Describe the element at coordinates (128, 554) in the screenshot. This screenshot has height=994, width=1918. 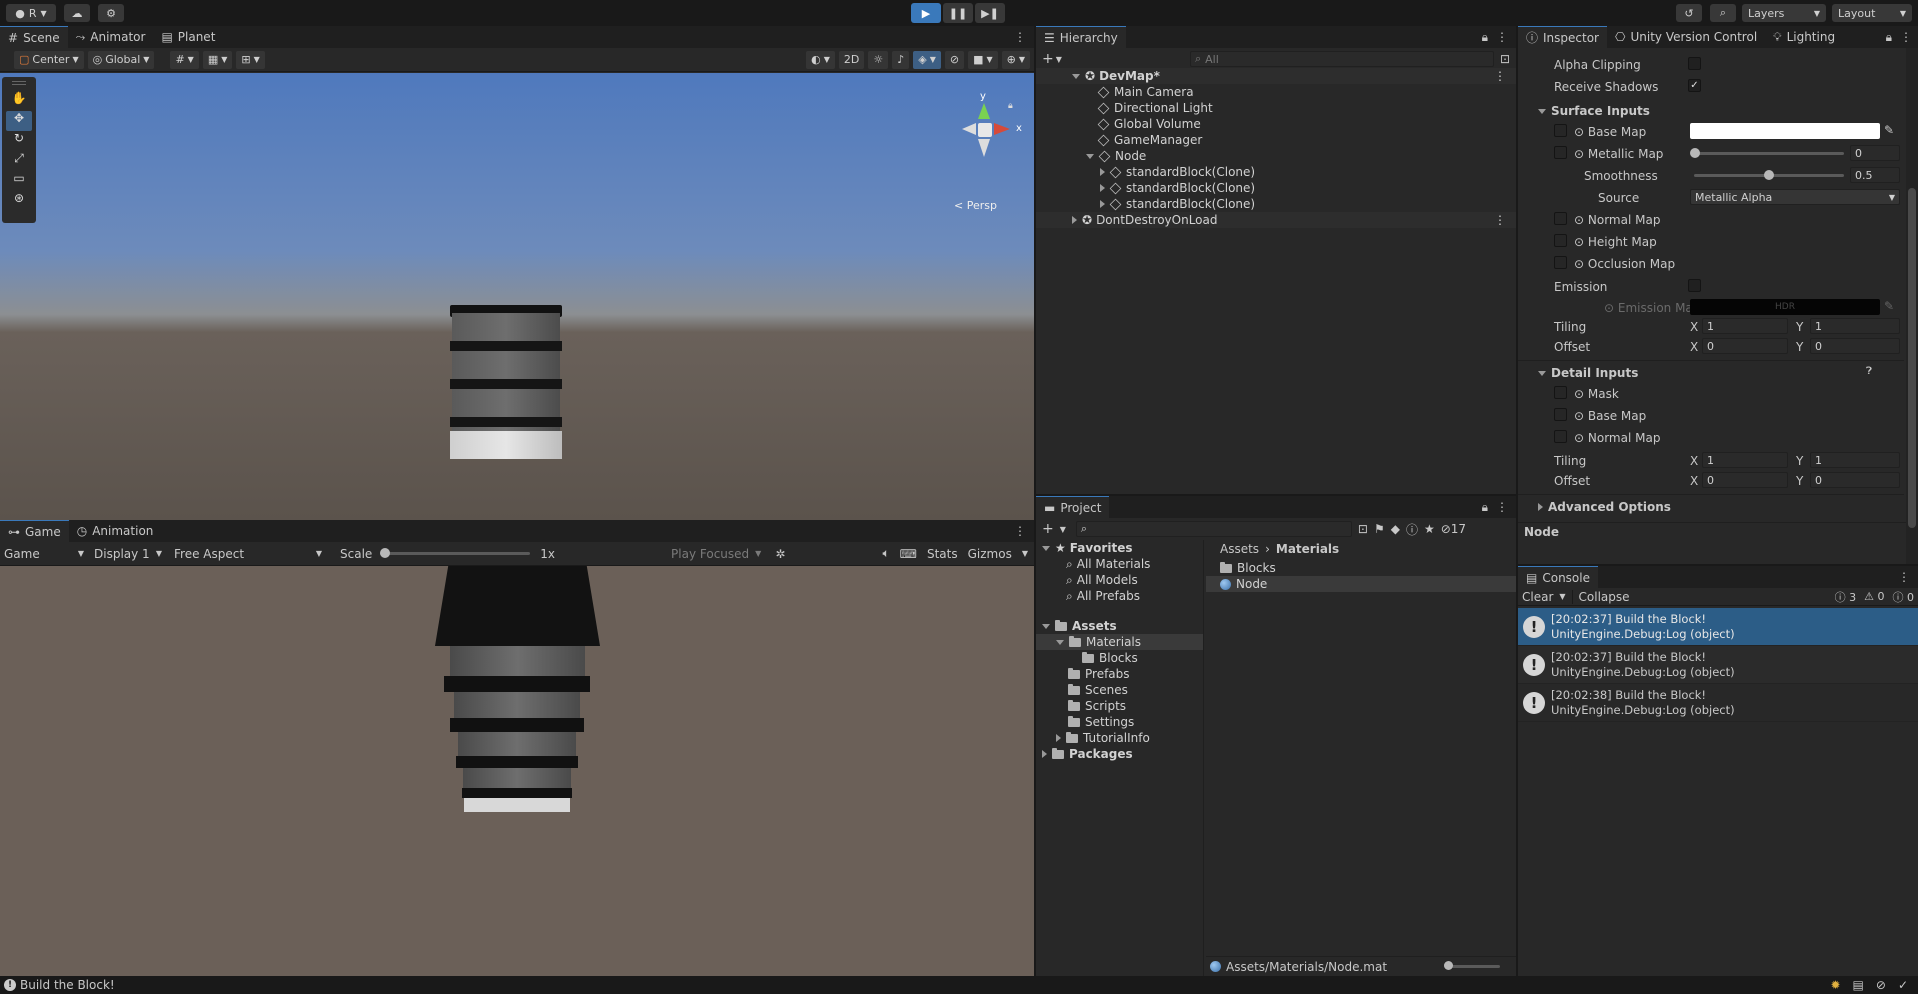
I see `display-dropdown: Display 1 ▼` at that location.